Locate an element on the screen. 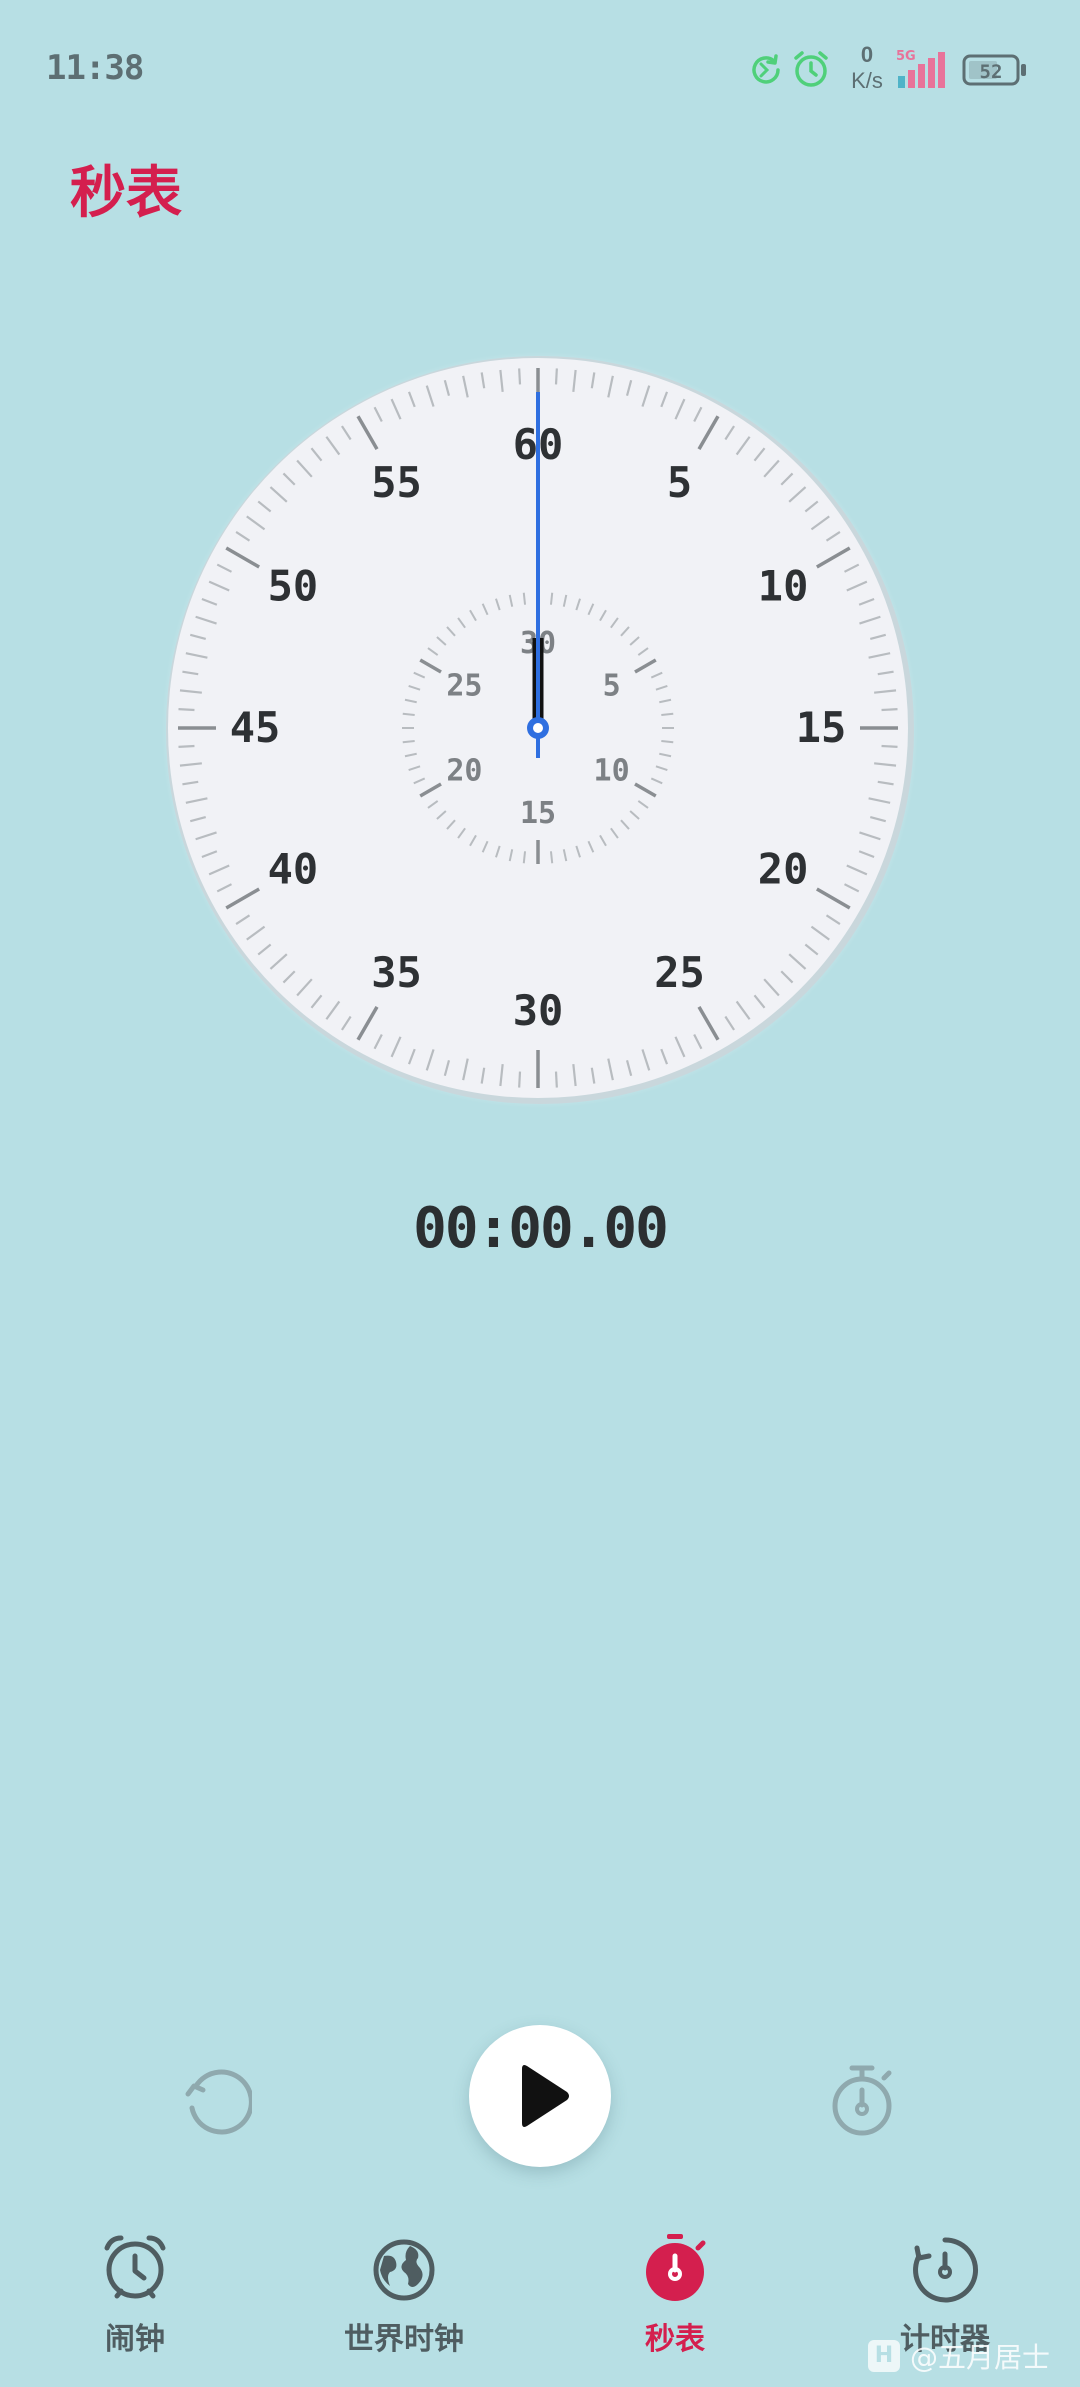  alarm-status-icon is located at coordinates (811, 69).